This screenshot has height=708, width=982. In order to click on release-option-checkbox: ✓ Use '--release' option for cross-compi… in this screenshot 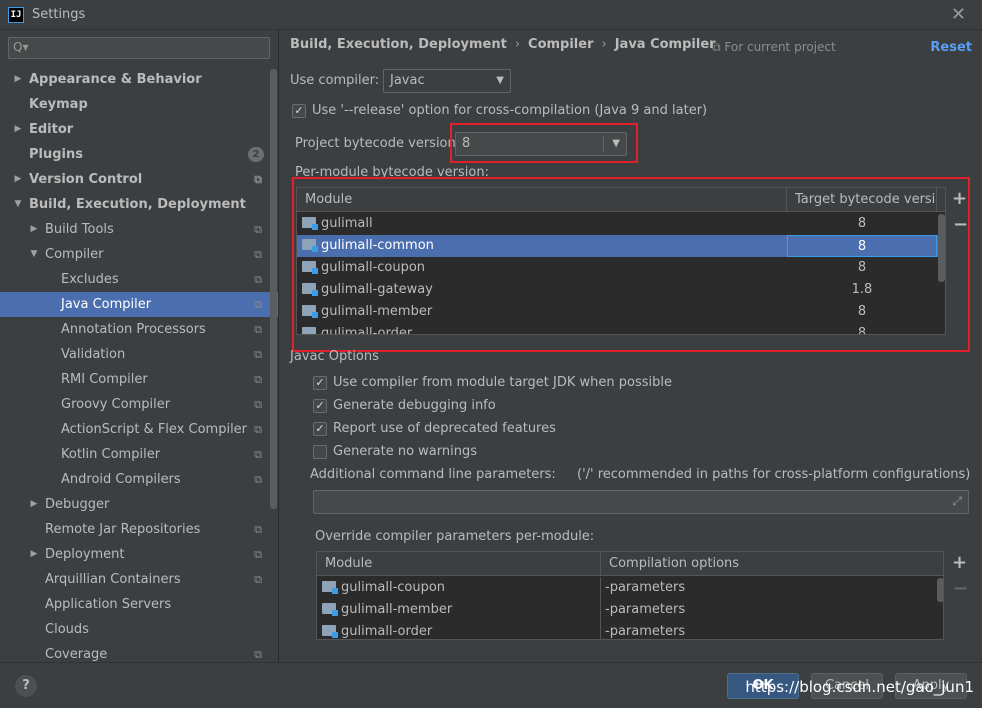, I will do `click(499, 110)`.